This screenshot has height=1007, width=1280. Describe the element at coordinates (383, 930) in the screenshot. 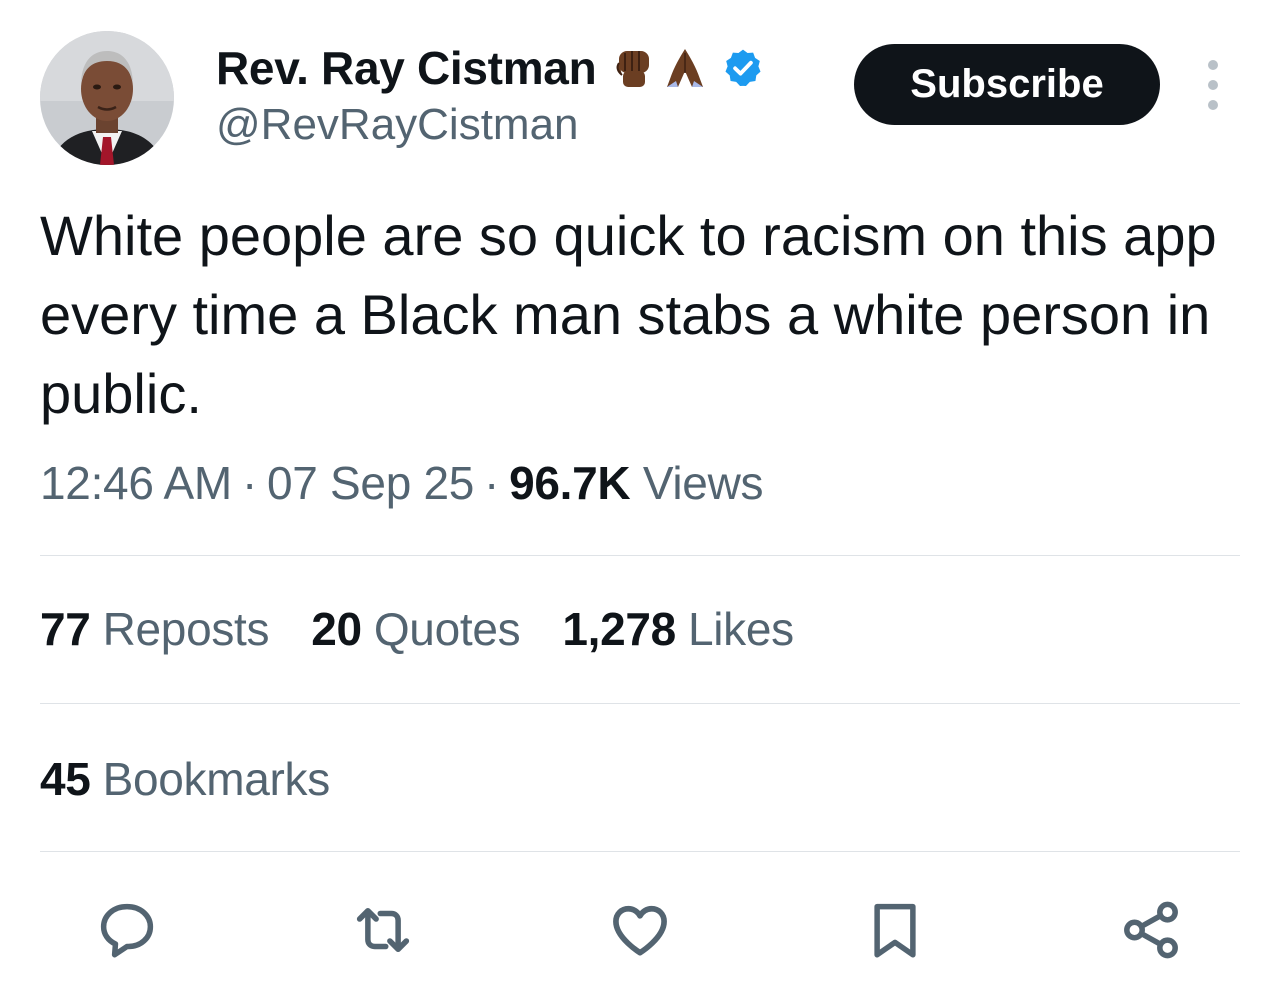

I see `repost-icon` at that location.